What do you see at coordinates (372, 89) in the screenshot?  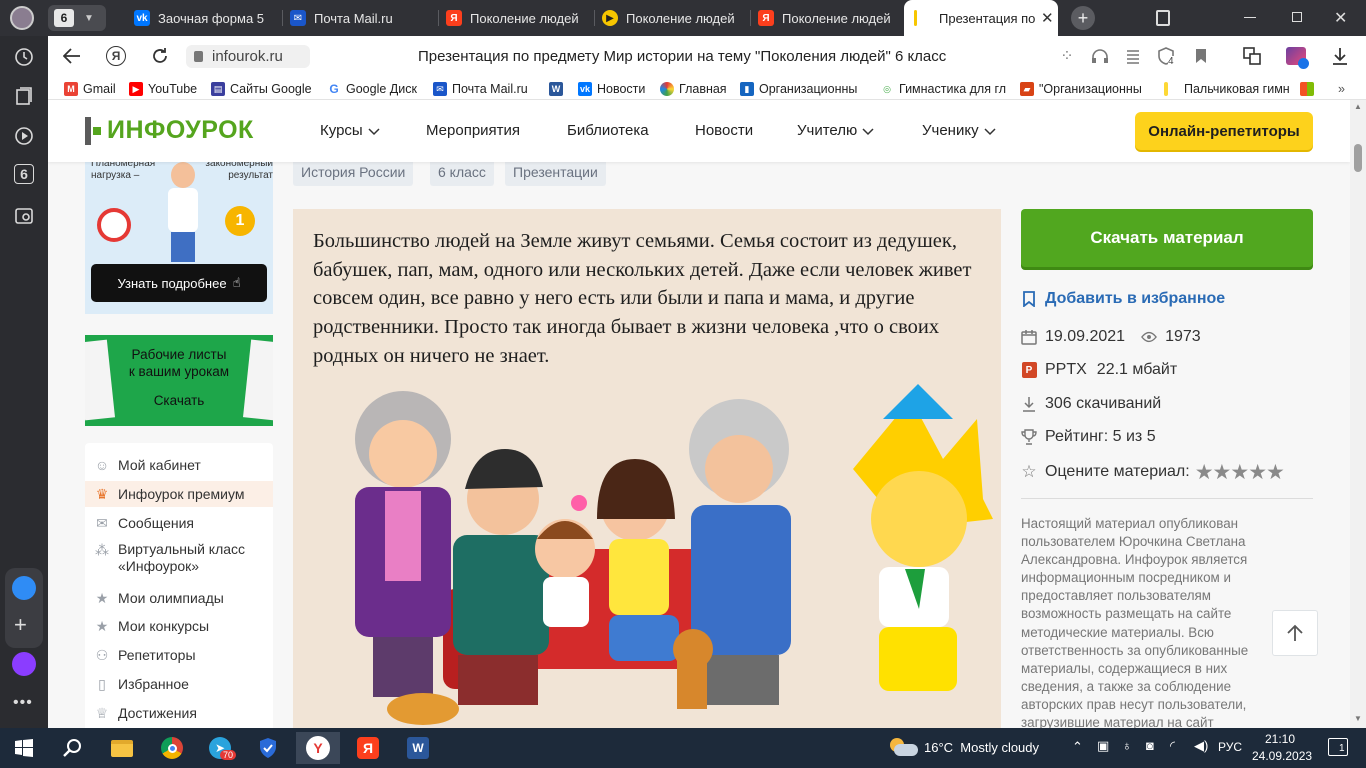 I see `bookmark-google-drive: G Google Диск` at bounding box center [372, 89].